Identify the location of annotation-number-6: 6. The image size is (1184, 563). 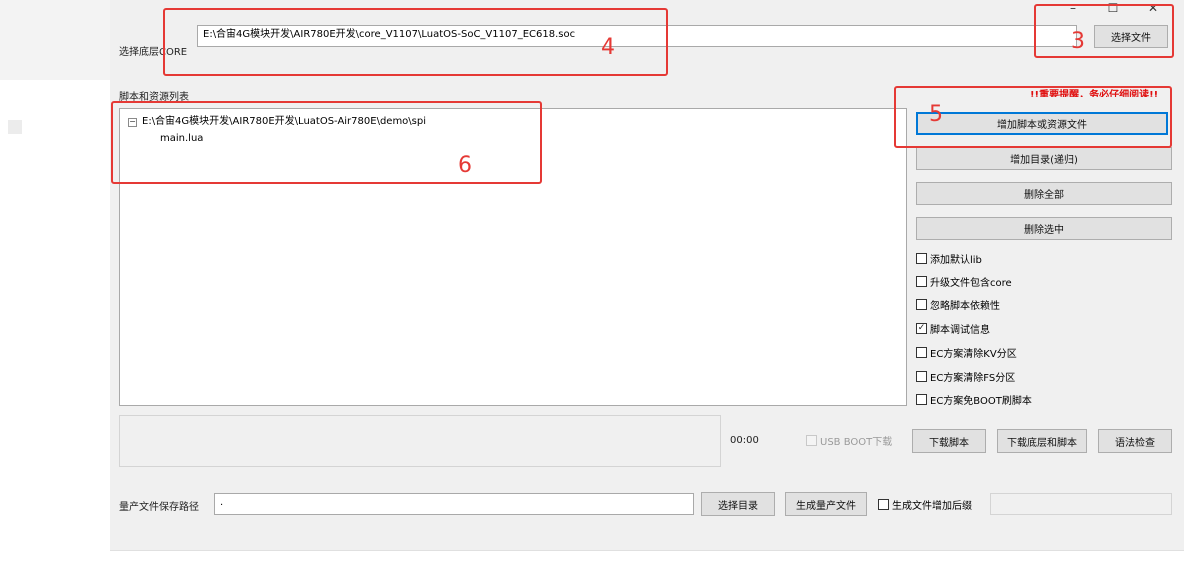
(465, 165).